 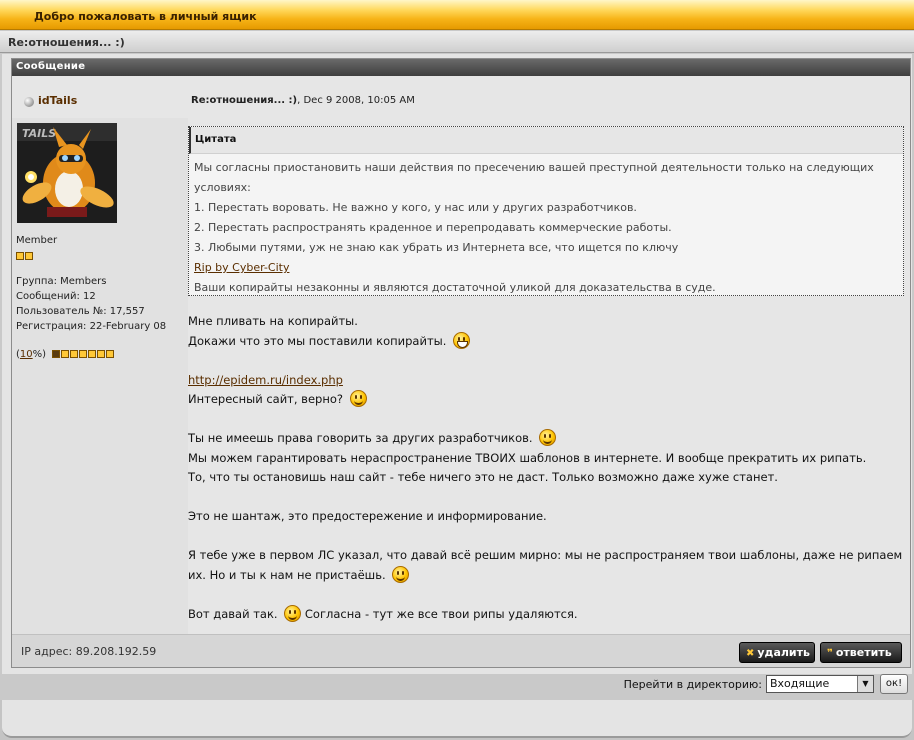 What do you see at coordinates (66, 42) in the screenshot?
I see `thread-title: Re:отношения... :)` at bounding box center [66, 42].